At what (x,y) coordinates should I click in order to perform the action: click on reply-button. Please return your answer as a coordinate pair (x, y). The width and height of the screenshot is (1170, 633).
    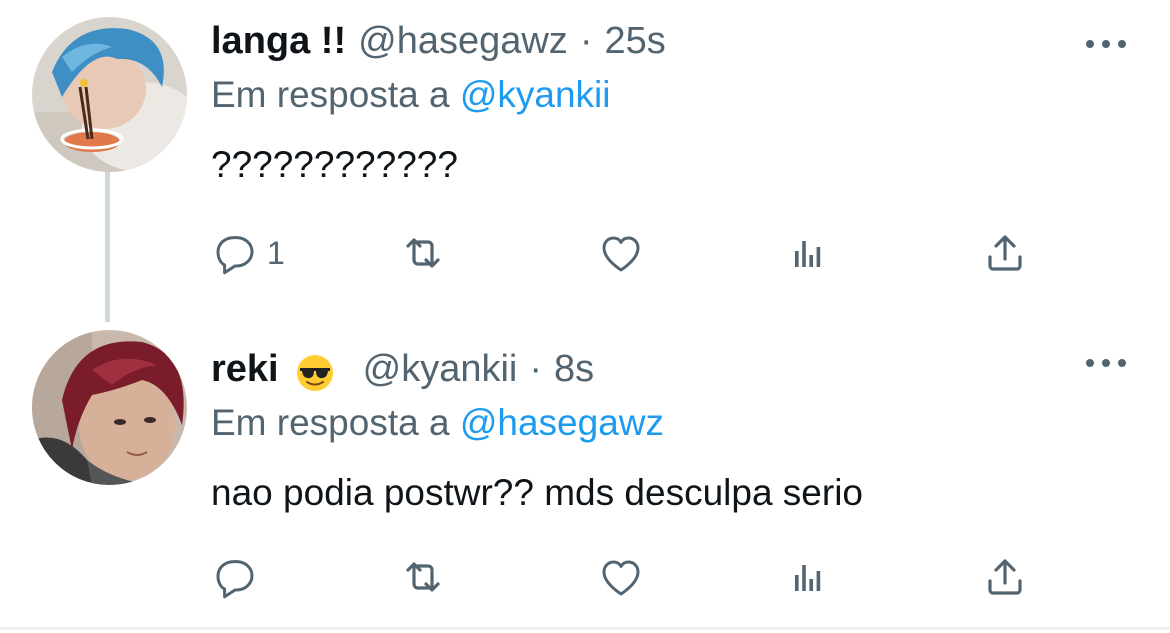
    Looking at the image, I should click on (239, 577).